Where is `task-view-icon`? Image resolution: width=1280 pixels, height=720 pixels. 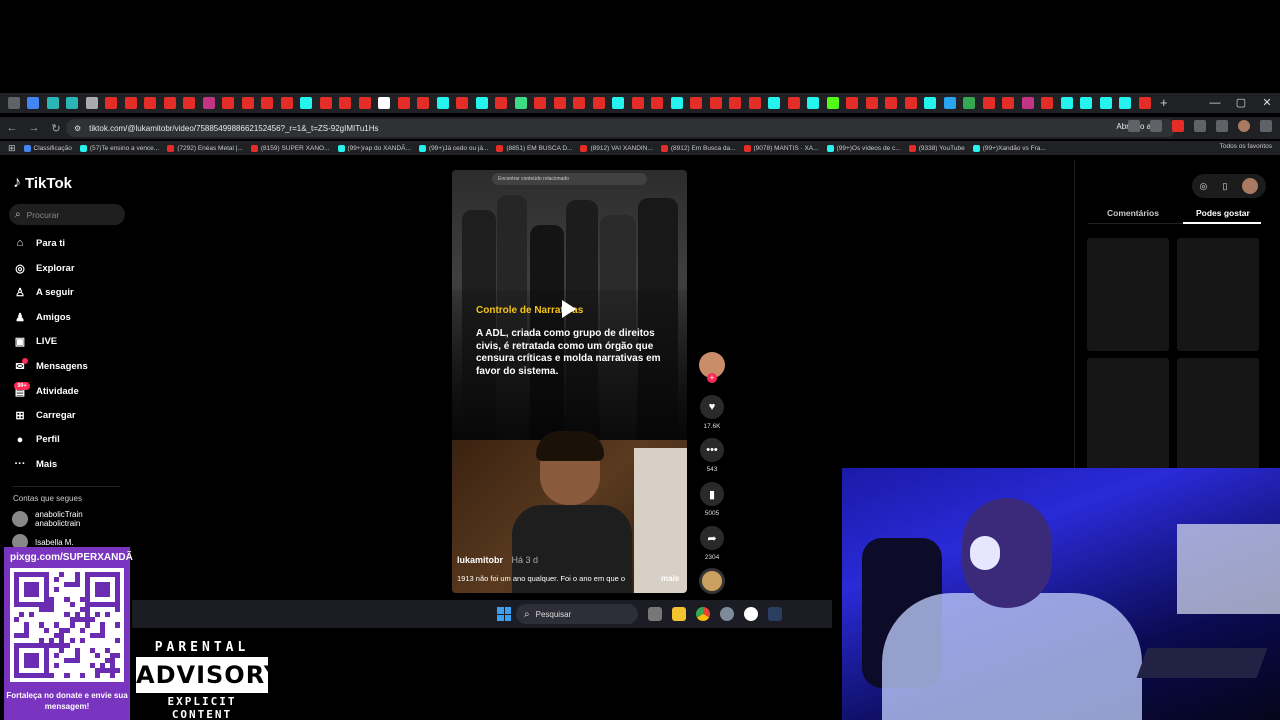
task-view-icon is located at coordinates (655, 614).